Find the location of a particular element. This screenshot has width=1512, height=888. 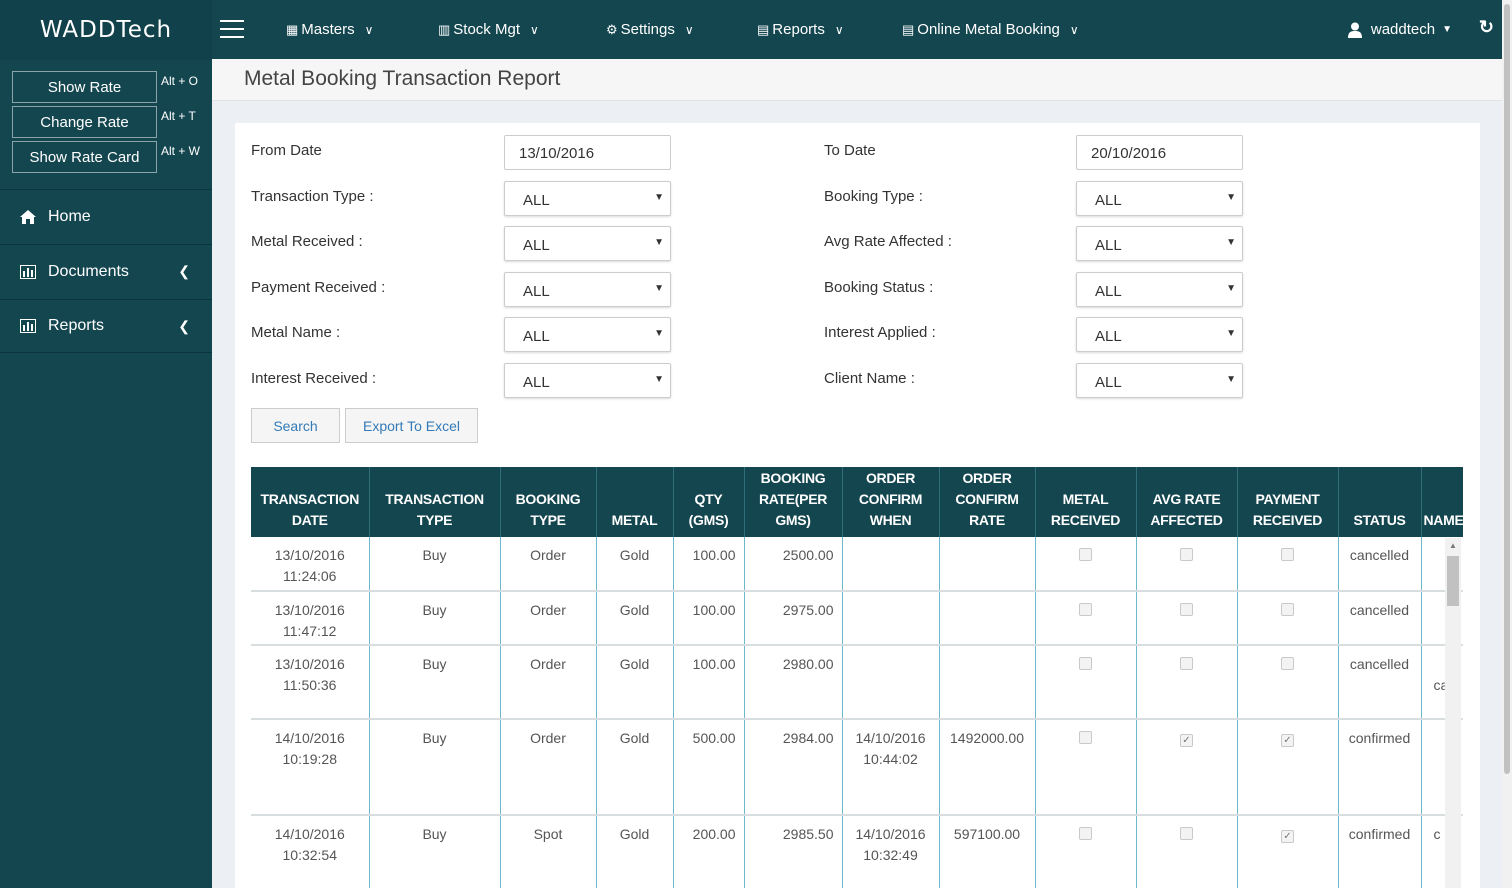

column-header: BOOKING RATE(PER GMS) is located at coordinates (793, 502).